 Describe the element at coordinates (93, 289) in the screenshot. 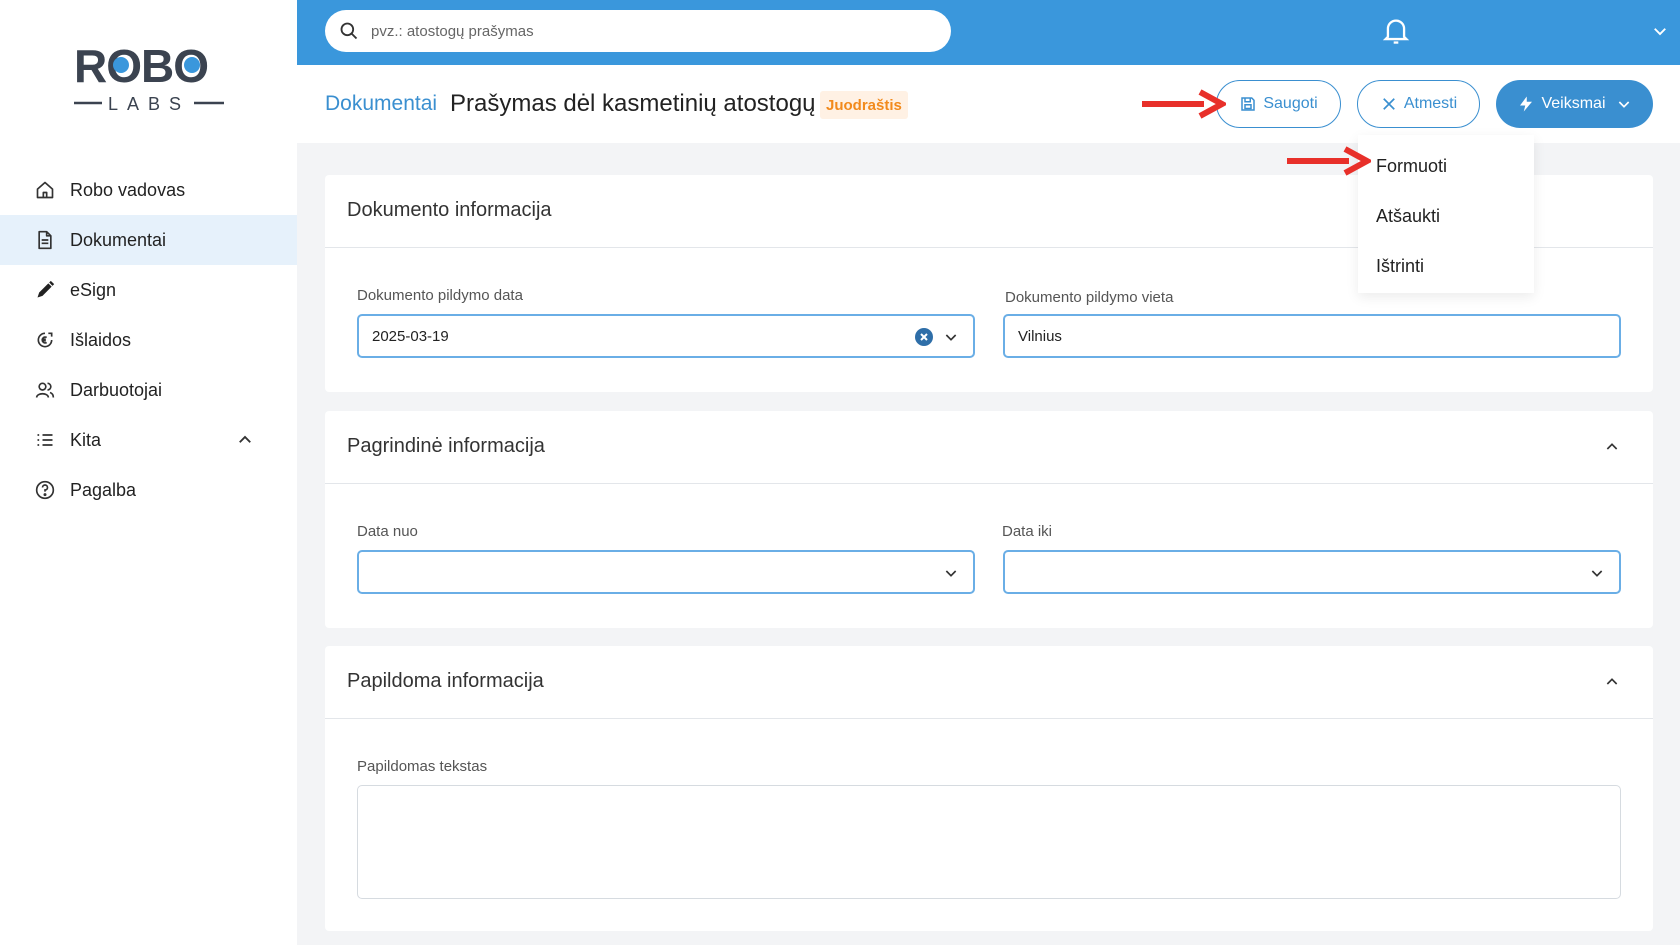

I see `sidebar-item-label: eSign` at that location.